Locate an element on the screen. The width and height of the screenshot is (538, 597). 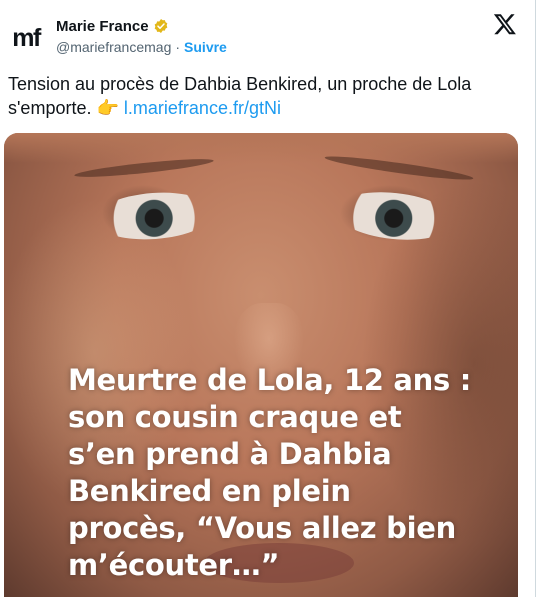
pointing-hand-icon: 👉 is located at coordinates (107, 108).